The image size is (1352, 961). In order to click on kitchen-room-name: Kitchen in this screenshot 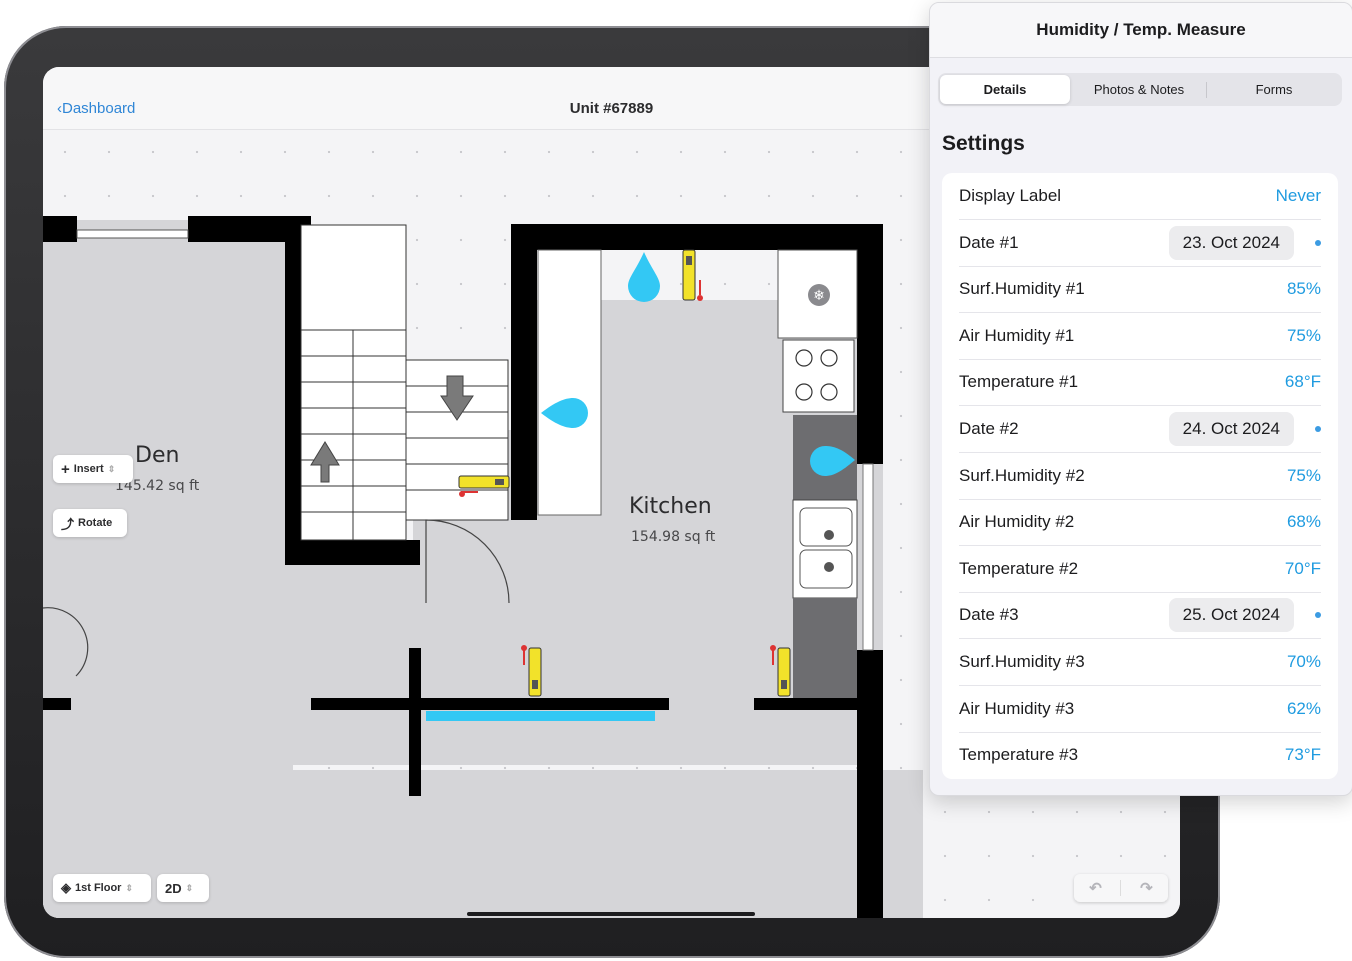, I will do `click(670, 506)`.